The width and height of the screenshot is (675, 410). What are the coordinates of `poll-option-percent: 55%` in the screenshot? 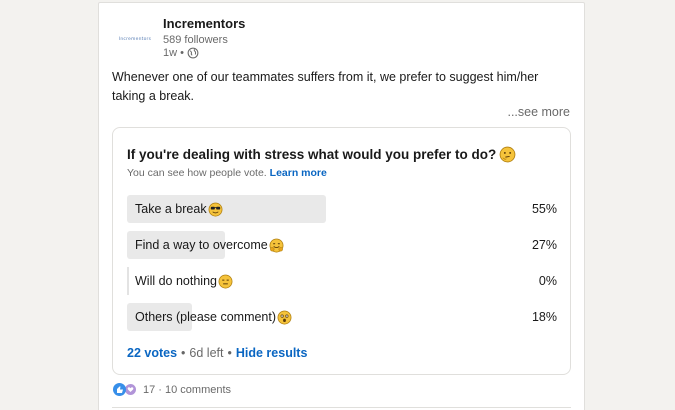 It's located at (544, 209).